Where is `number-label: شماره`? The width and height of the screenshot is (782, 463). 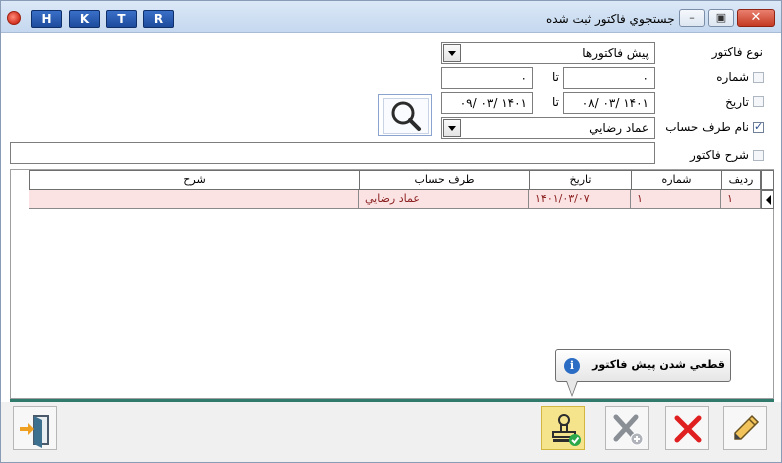
number-label: شماره is located at coordinates (732, 77).